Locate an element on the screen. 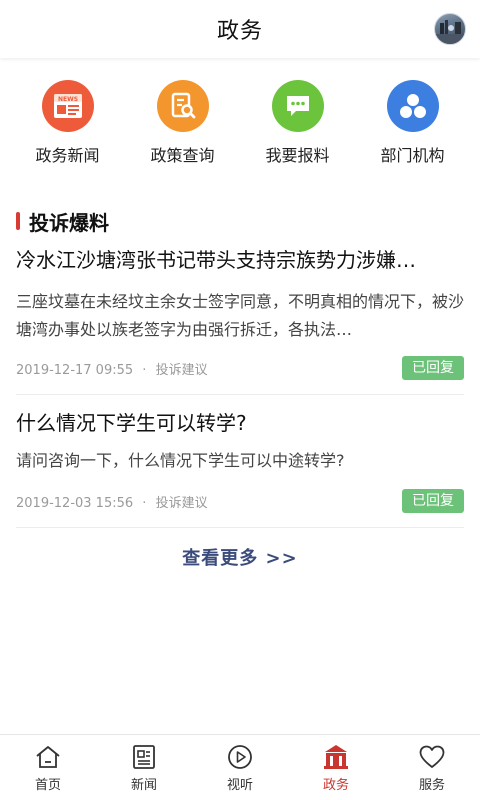  quick-link-label: 政务新闻 is located at coordinates (67, 155).